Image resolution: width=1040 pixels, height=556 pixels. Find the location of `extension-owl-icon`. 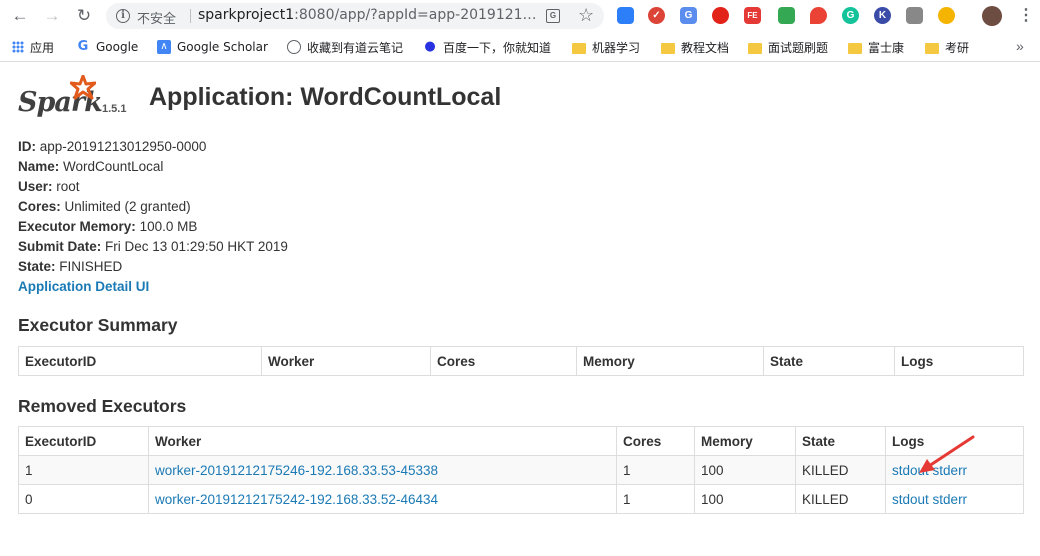

extension-owl-icon is located at coordinates (946, 15).